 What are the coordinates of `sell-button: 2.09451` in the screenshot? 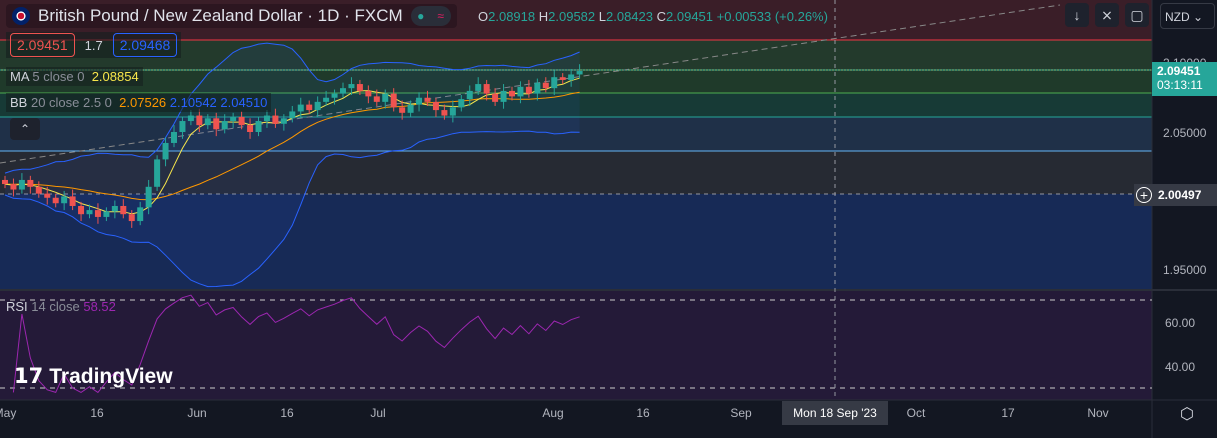 It's located at (42, 45).